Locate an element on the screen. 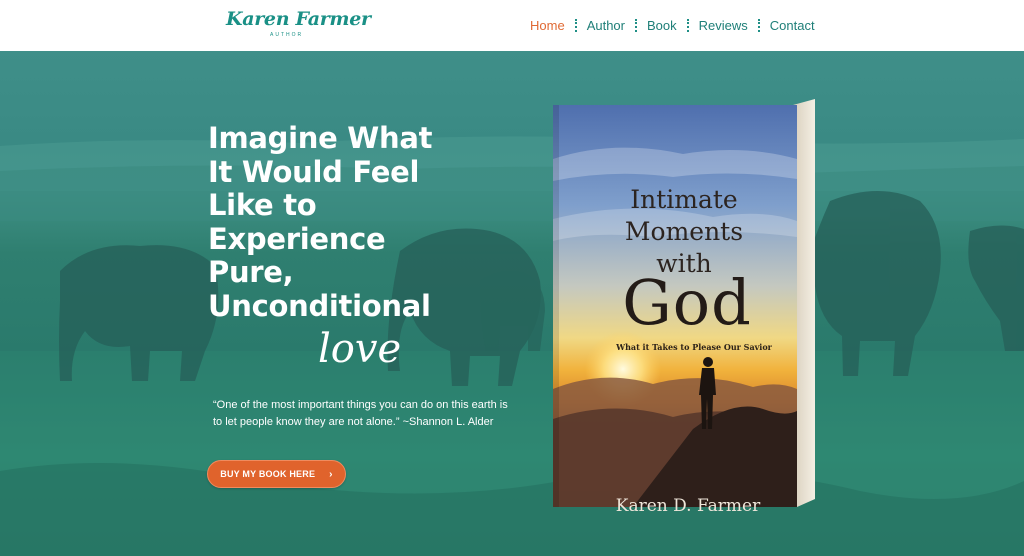  nav-author: Author is located at coordinates (606, 25).